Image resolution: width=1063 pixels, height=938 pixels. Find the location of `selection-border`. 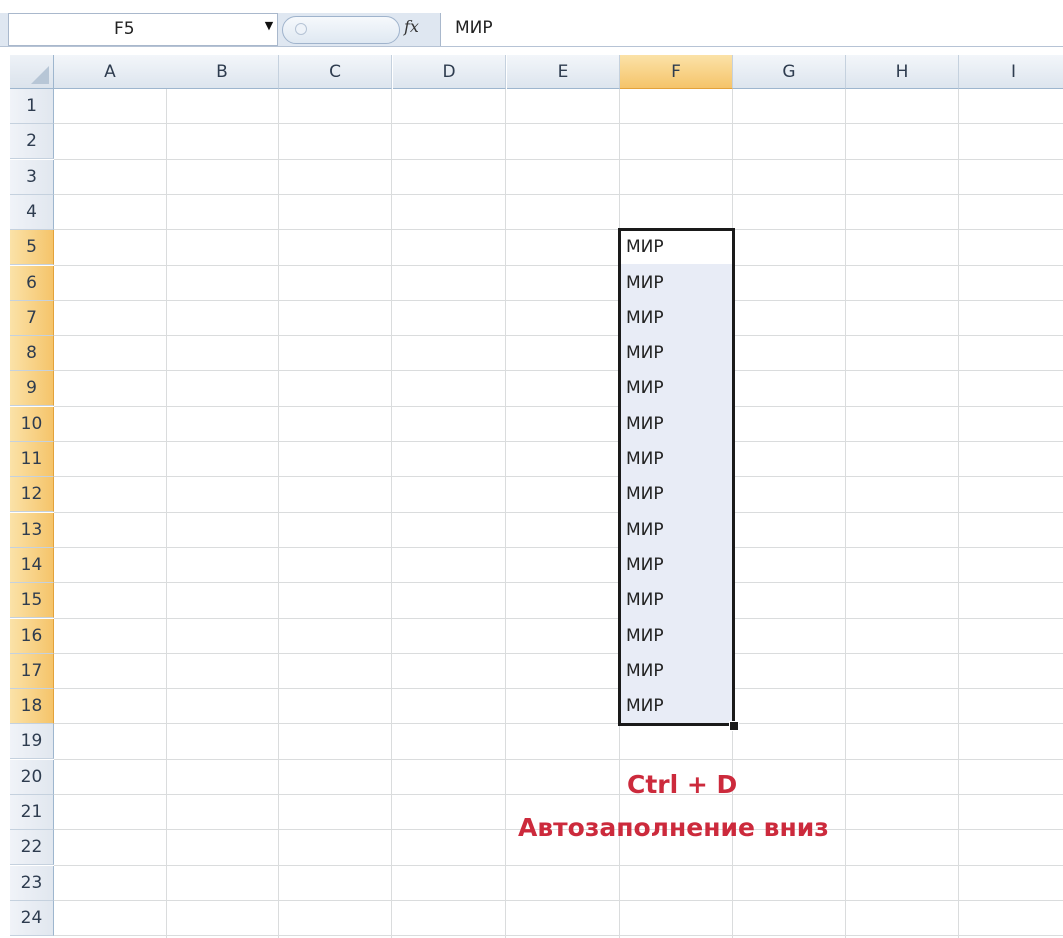

selection-border is located at coordinates (676, 477).